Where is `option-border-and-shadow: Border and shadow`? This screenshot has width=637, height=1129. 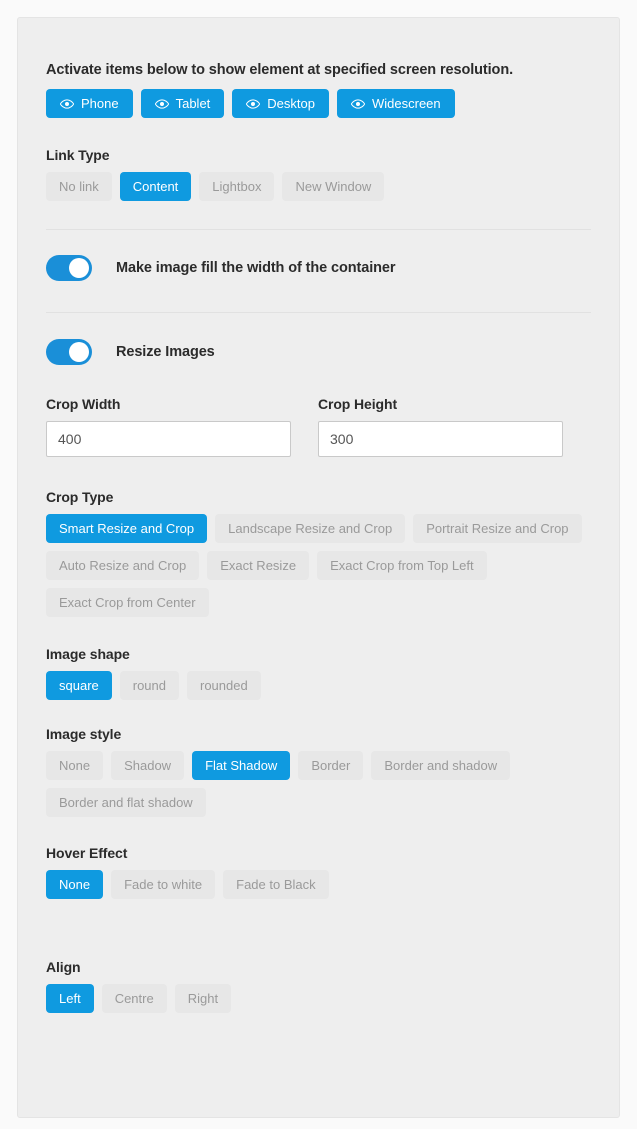
option-border-and-shadow: Border and shadow is located at coordinates (441, 765).